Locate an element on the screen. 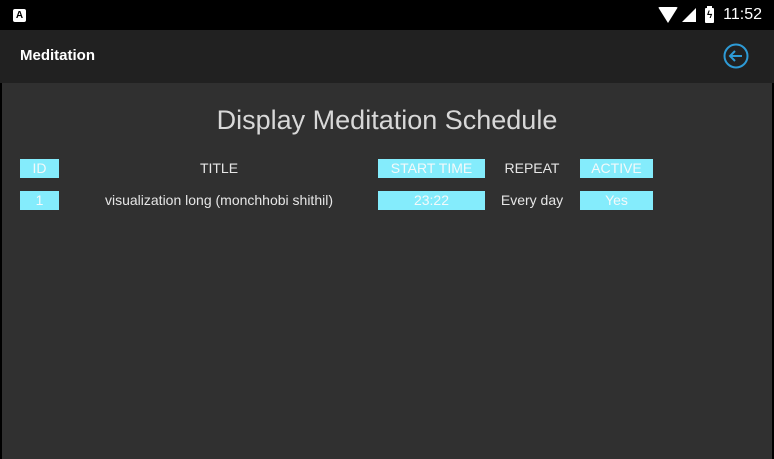 The width and height of the screenshot is (774, 459). row-id: 1 is located at coordinates (39, 200).